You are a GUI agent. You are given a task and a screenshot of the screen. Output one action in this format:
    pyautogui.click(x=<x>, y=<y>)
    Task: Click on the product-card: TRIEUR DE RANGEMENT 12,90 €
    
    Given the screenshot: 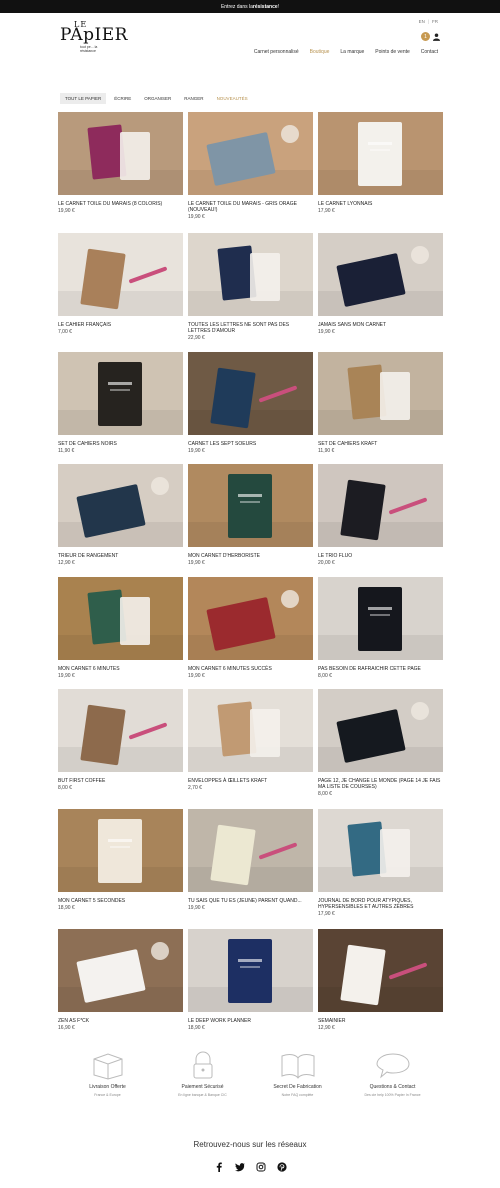 What is the action you would take?
    pyautogui.click(x=120, y=515)
    